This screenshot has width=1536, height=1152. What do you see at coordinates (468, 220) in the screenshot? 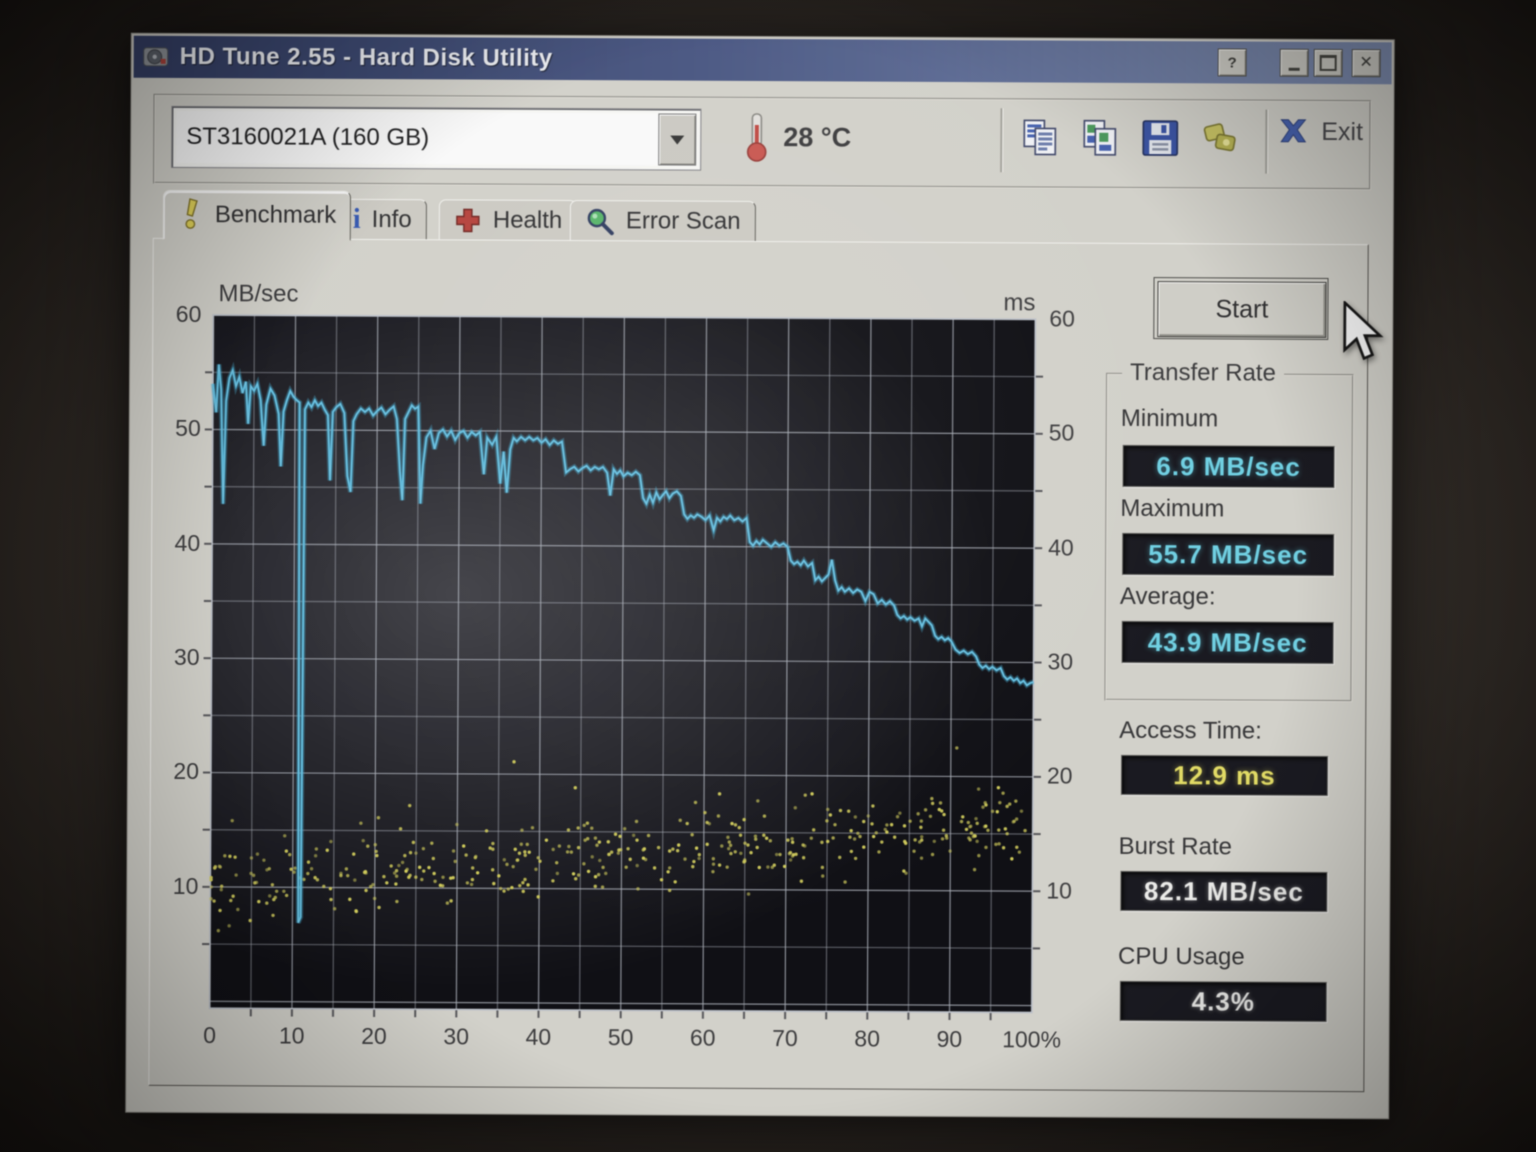
I see `health-cross-icon` at bounding box center [468, 220].